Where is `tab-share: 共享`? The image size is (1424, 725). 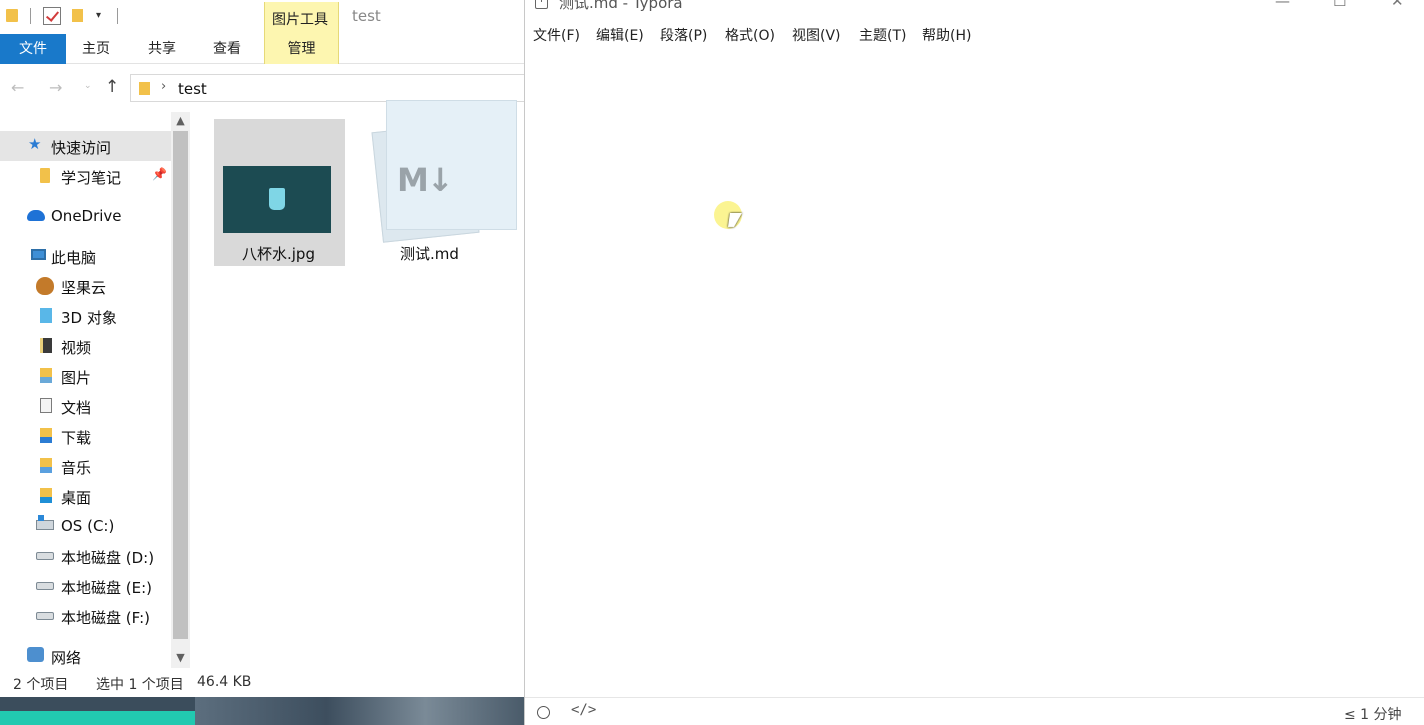
tab-share: 共享 is located at coordinates (162, 49).